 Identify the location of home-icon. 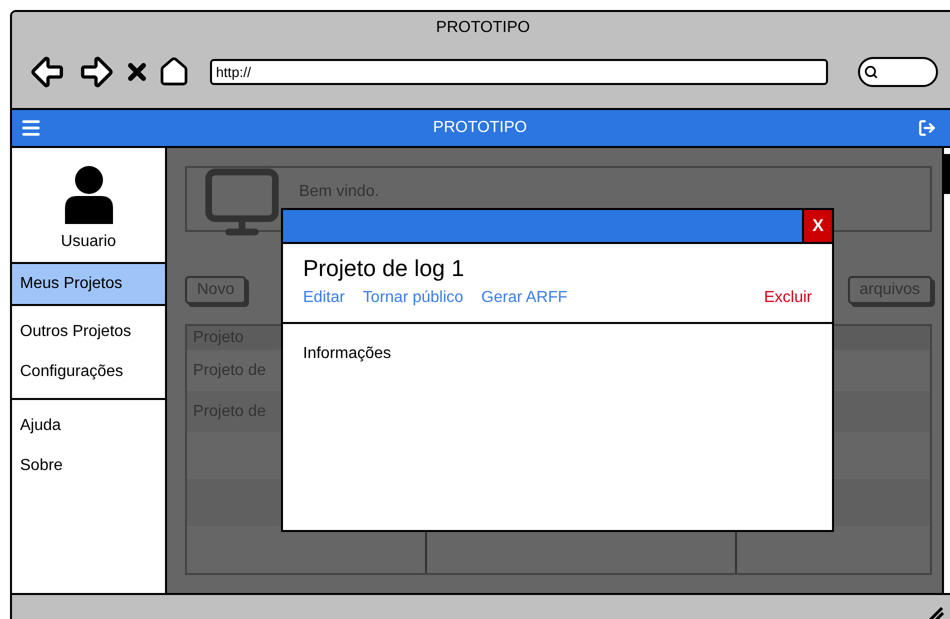
(174, 72).